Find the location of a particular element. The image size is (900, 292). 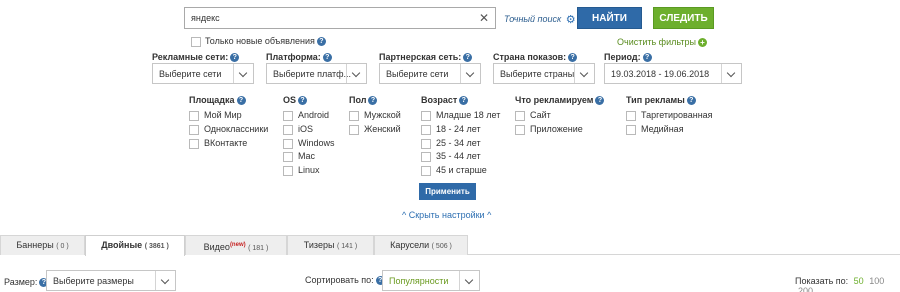

select-value: Популярности is located at coordinates (419, 281).